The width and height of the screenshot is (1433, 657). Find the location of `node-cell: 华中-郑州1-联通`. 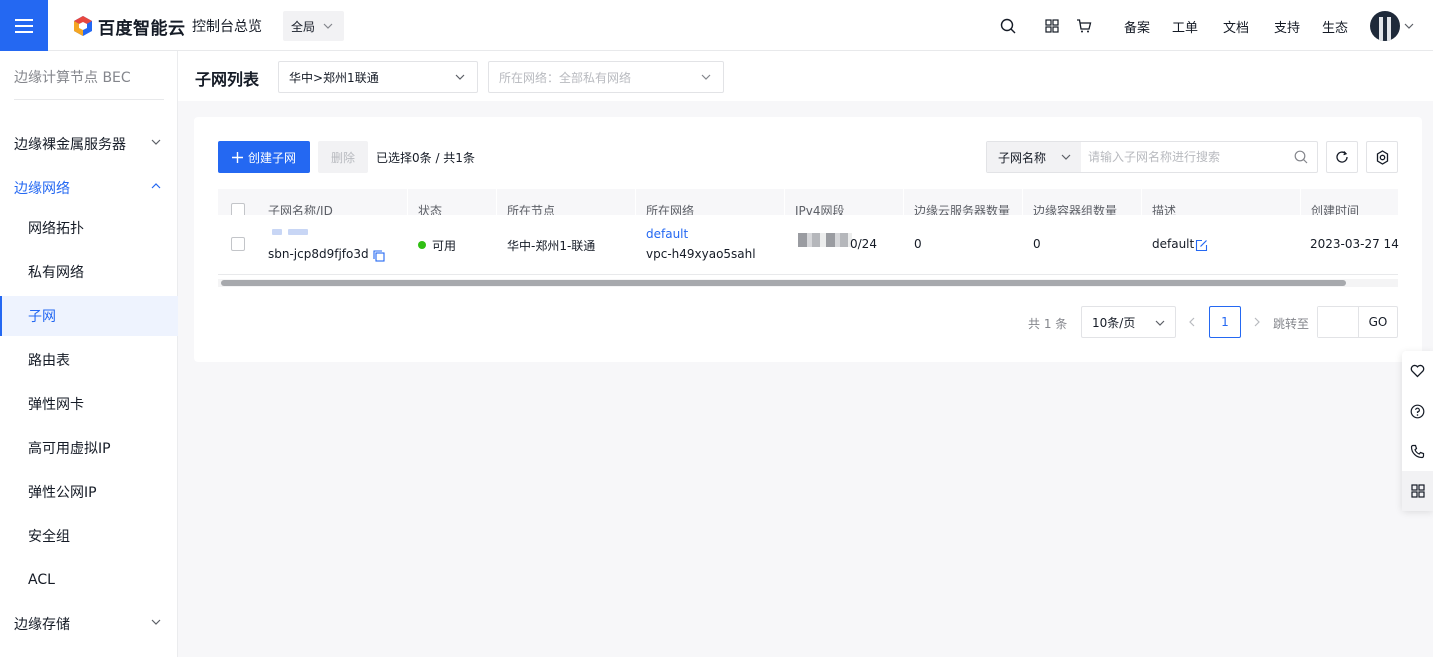

node-cell: 华中-郑州1-联通 is located at coordinates (551, 246).